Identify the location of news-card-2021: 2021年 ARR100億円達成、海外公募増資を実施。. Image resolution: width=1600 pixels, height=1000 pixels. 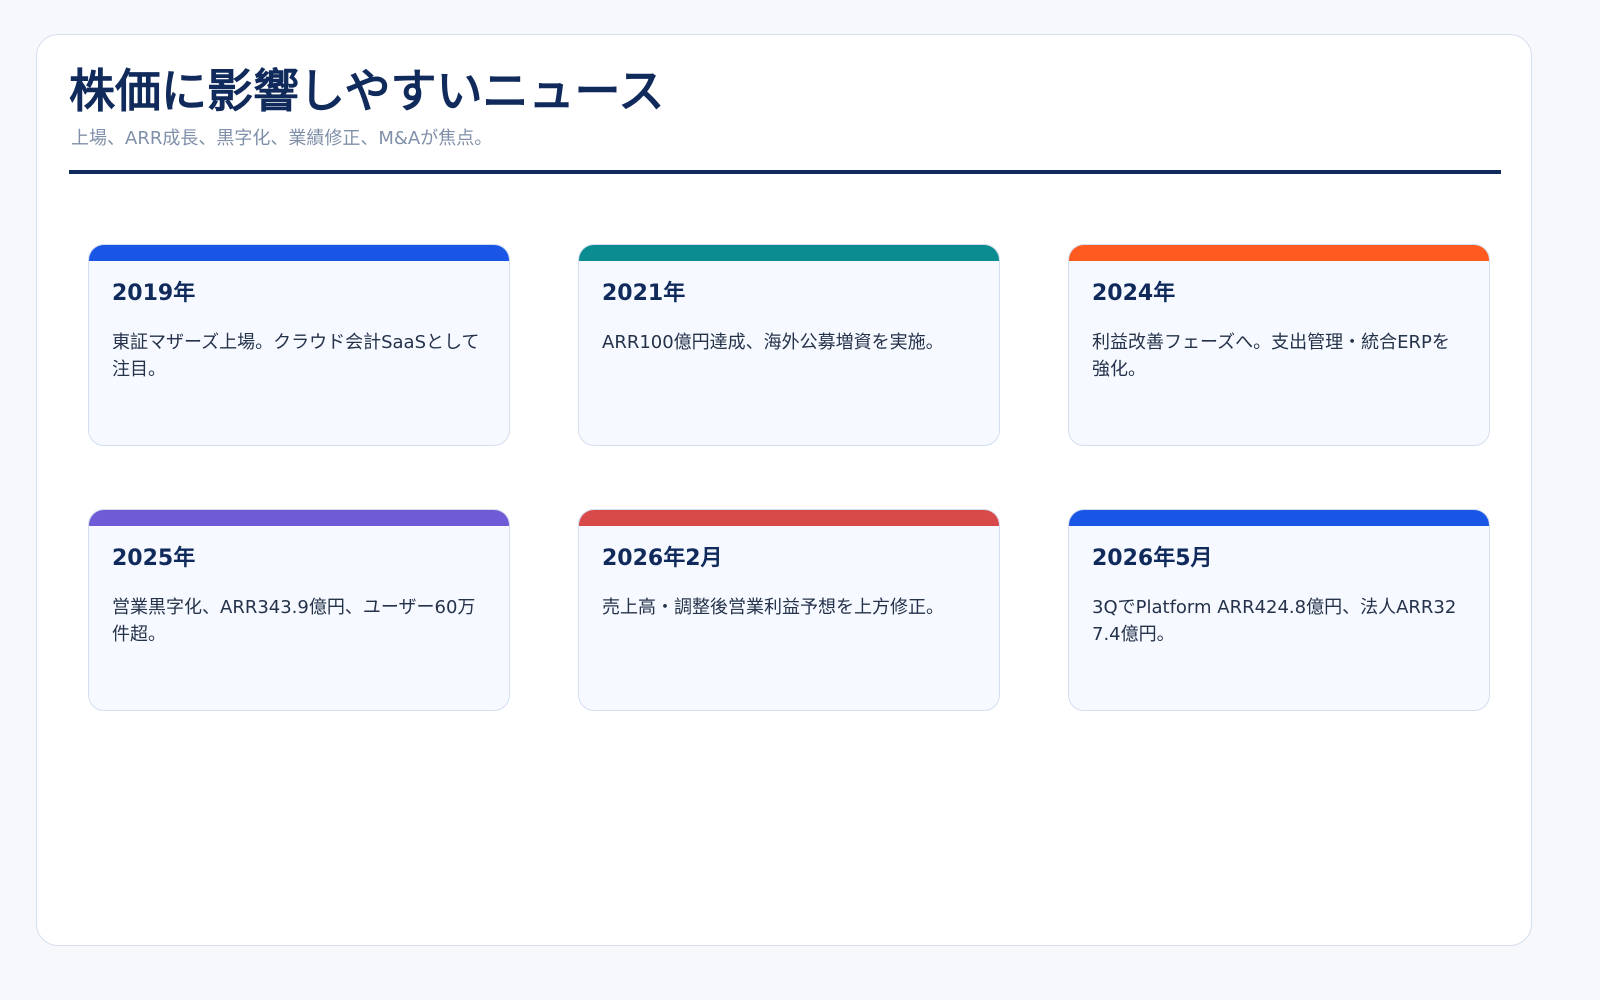
(789, 345).